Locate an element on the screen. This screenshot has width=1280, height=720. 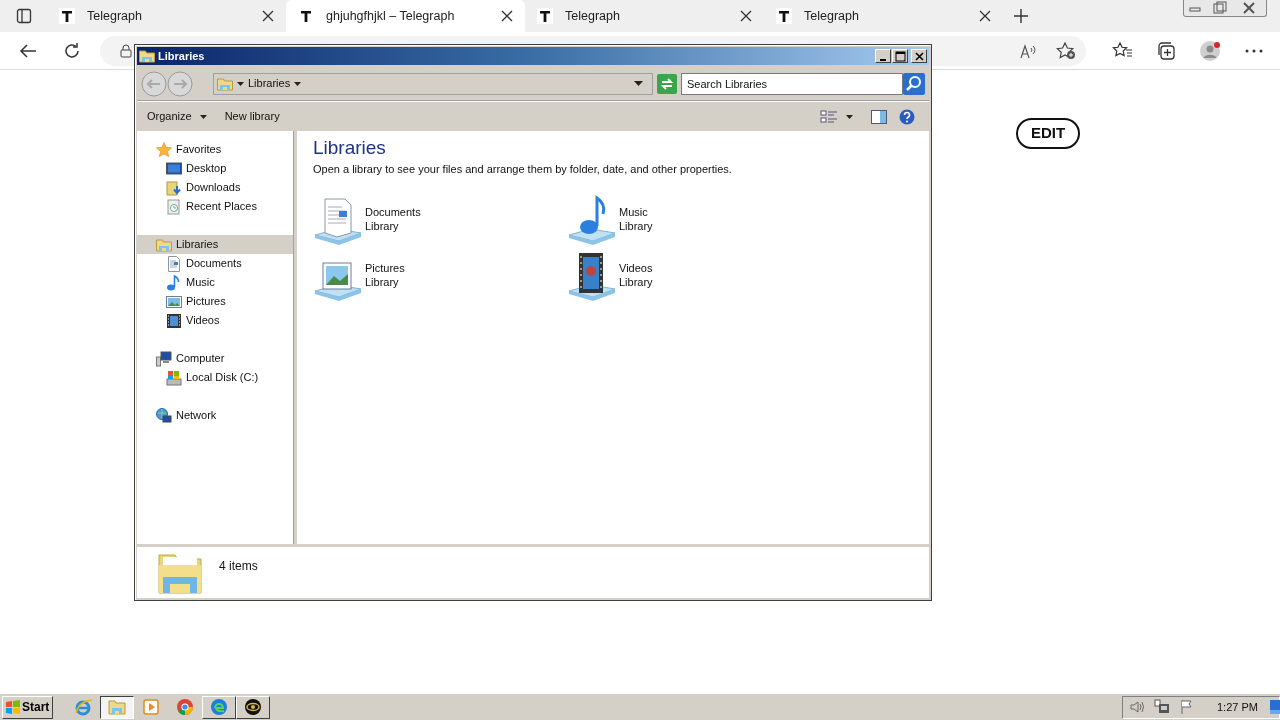
library-item: Videos Library is located at coordinates (694, 275).